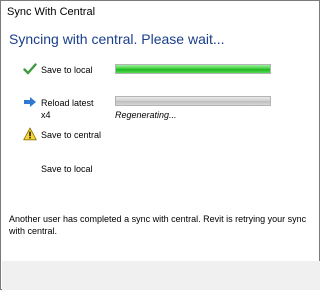 The image size is (320, 290). I want to click on checkmark-icon, so click(30, 69).